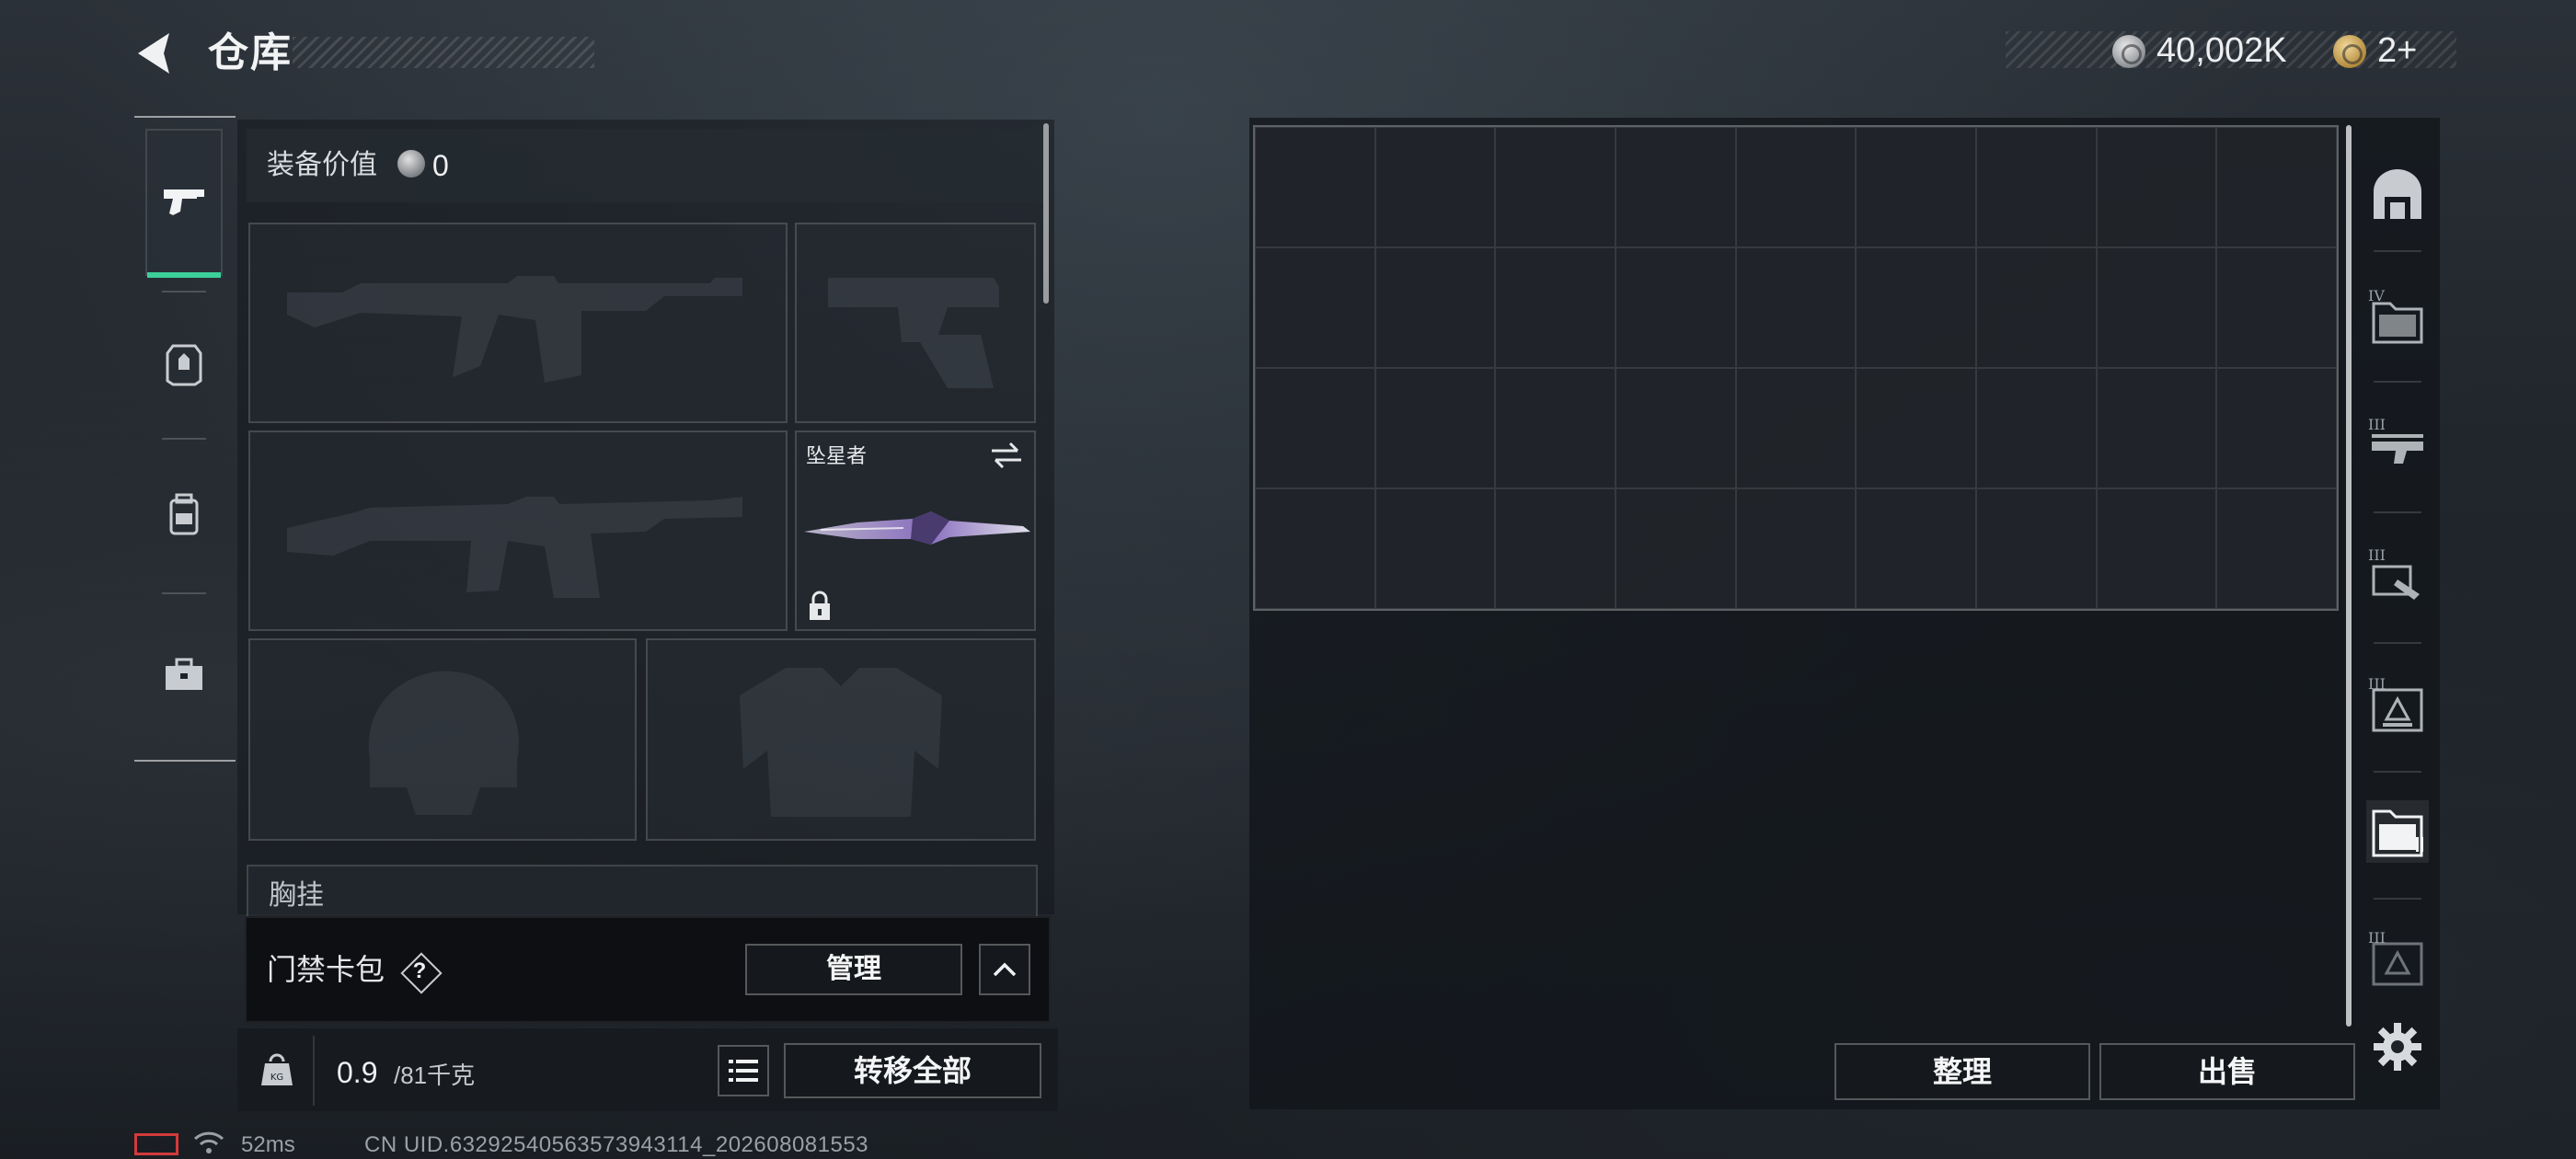 This screenshot has width=2576, height=1159. What do you see at coordinates (2397, 706) in the screenshot?
I see `storage-tab-4: III` at bounding box center [2397, 706].